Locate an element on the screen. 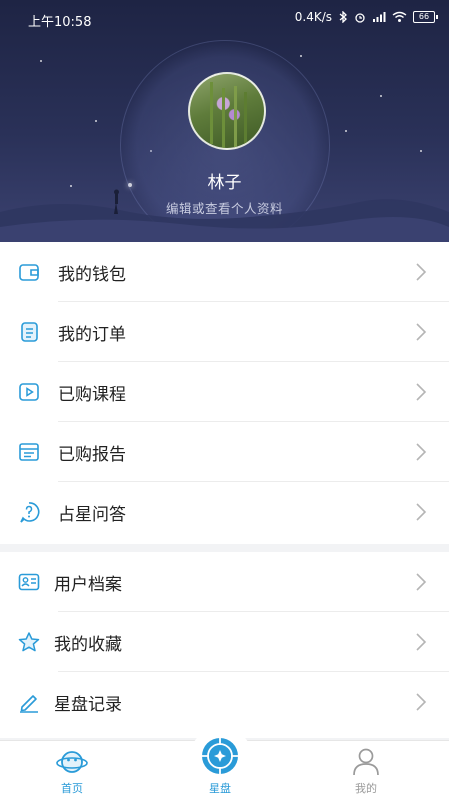  menu-item-user-profile: 用户档案 is located at coordinates (224, 582).